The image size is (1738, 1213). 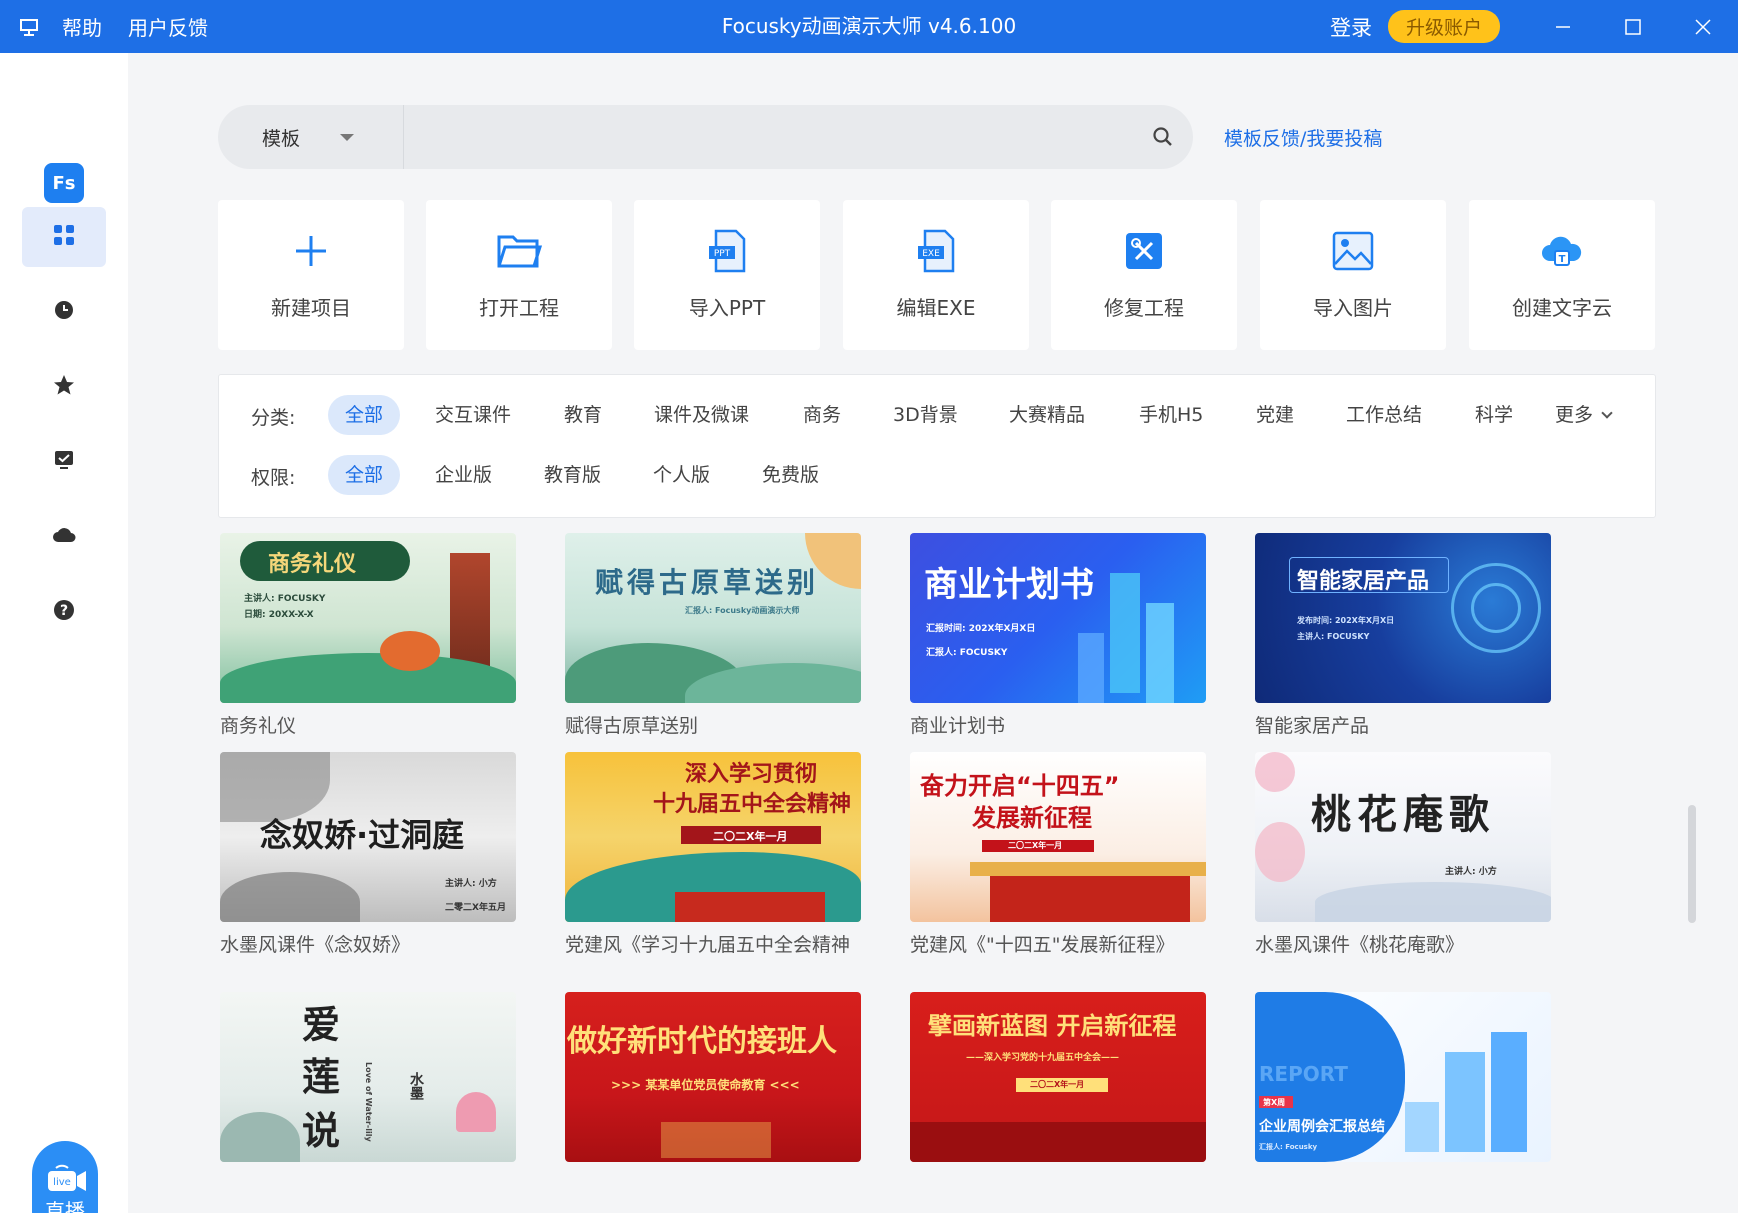 What do you see at coordinates (752, 804) in the screenshot?
I see `thumb-title-line2: 十九届五中全会精神` at bounding box center [752, 804].